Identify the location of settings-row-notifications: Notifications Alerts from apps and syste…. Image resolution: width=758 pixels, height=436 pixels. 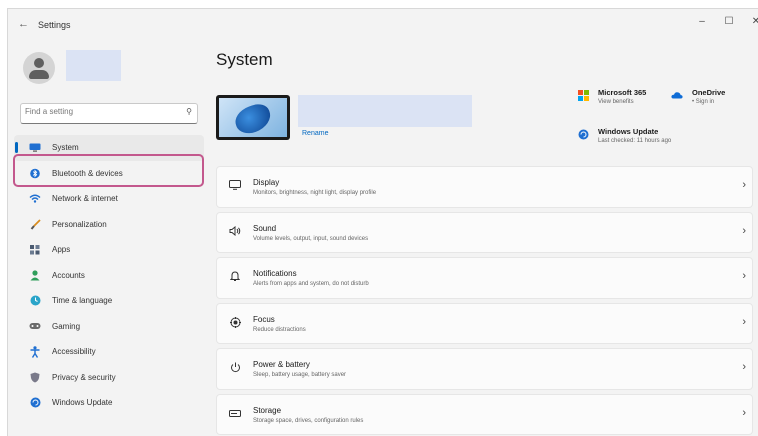
(484, 278).